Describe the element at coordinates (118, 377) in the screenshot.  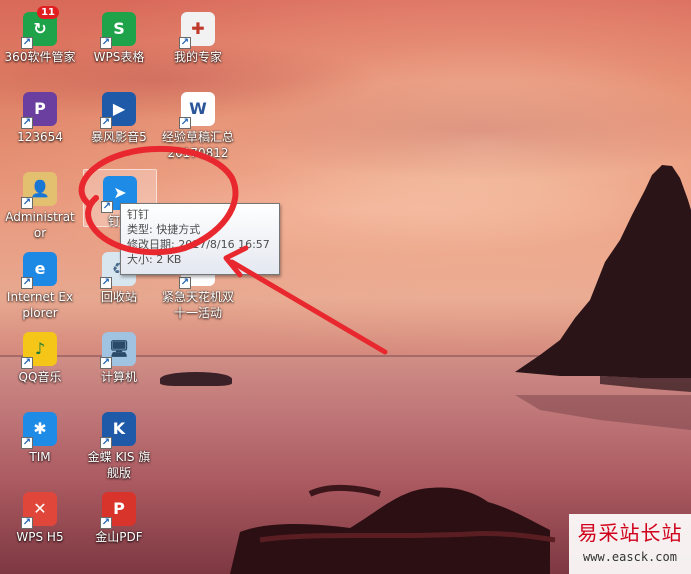
I see `desktop-icon-label: 计算机` at that location.